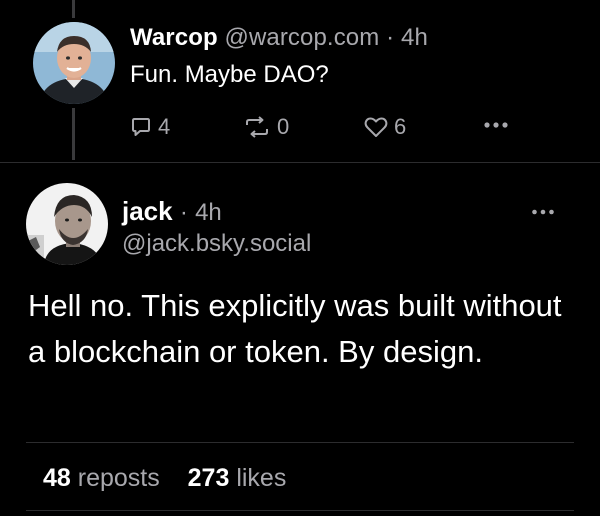 The height and width of the screenshot is (516, 600). I want to click on repost-button: 0, so click(266, 127).